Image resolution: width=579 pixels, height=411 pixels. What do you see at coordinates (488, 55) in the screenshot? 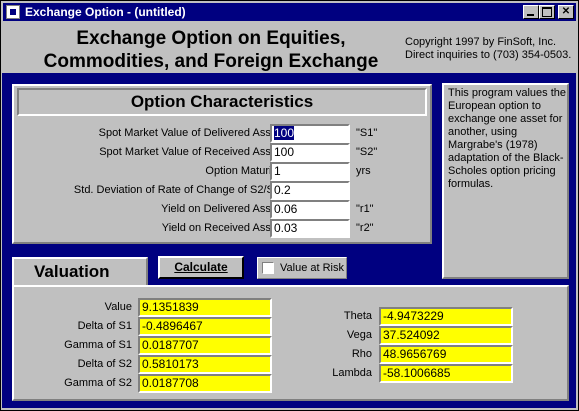
I see `copyright-line-2: Direct inquiries to (703) 354-0503.` at bounding box center [488, 55].